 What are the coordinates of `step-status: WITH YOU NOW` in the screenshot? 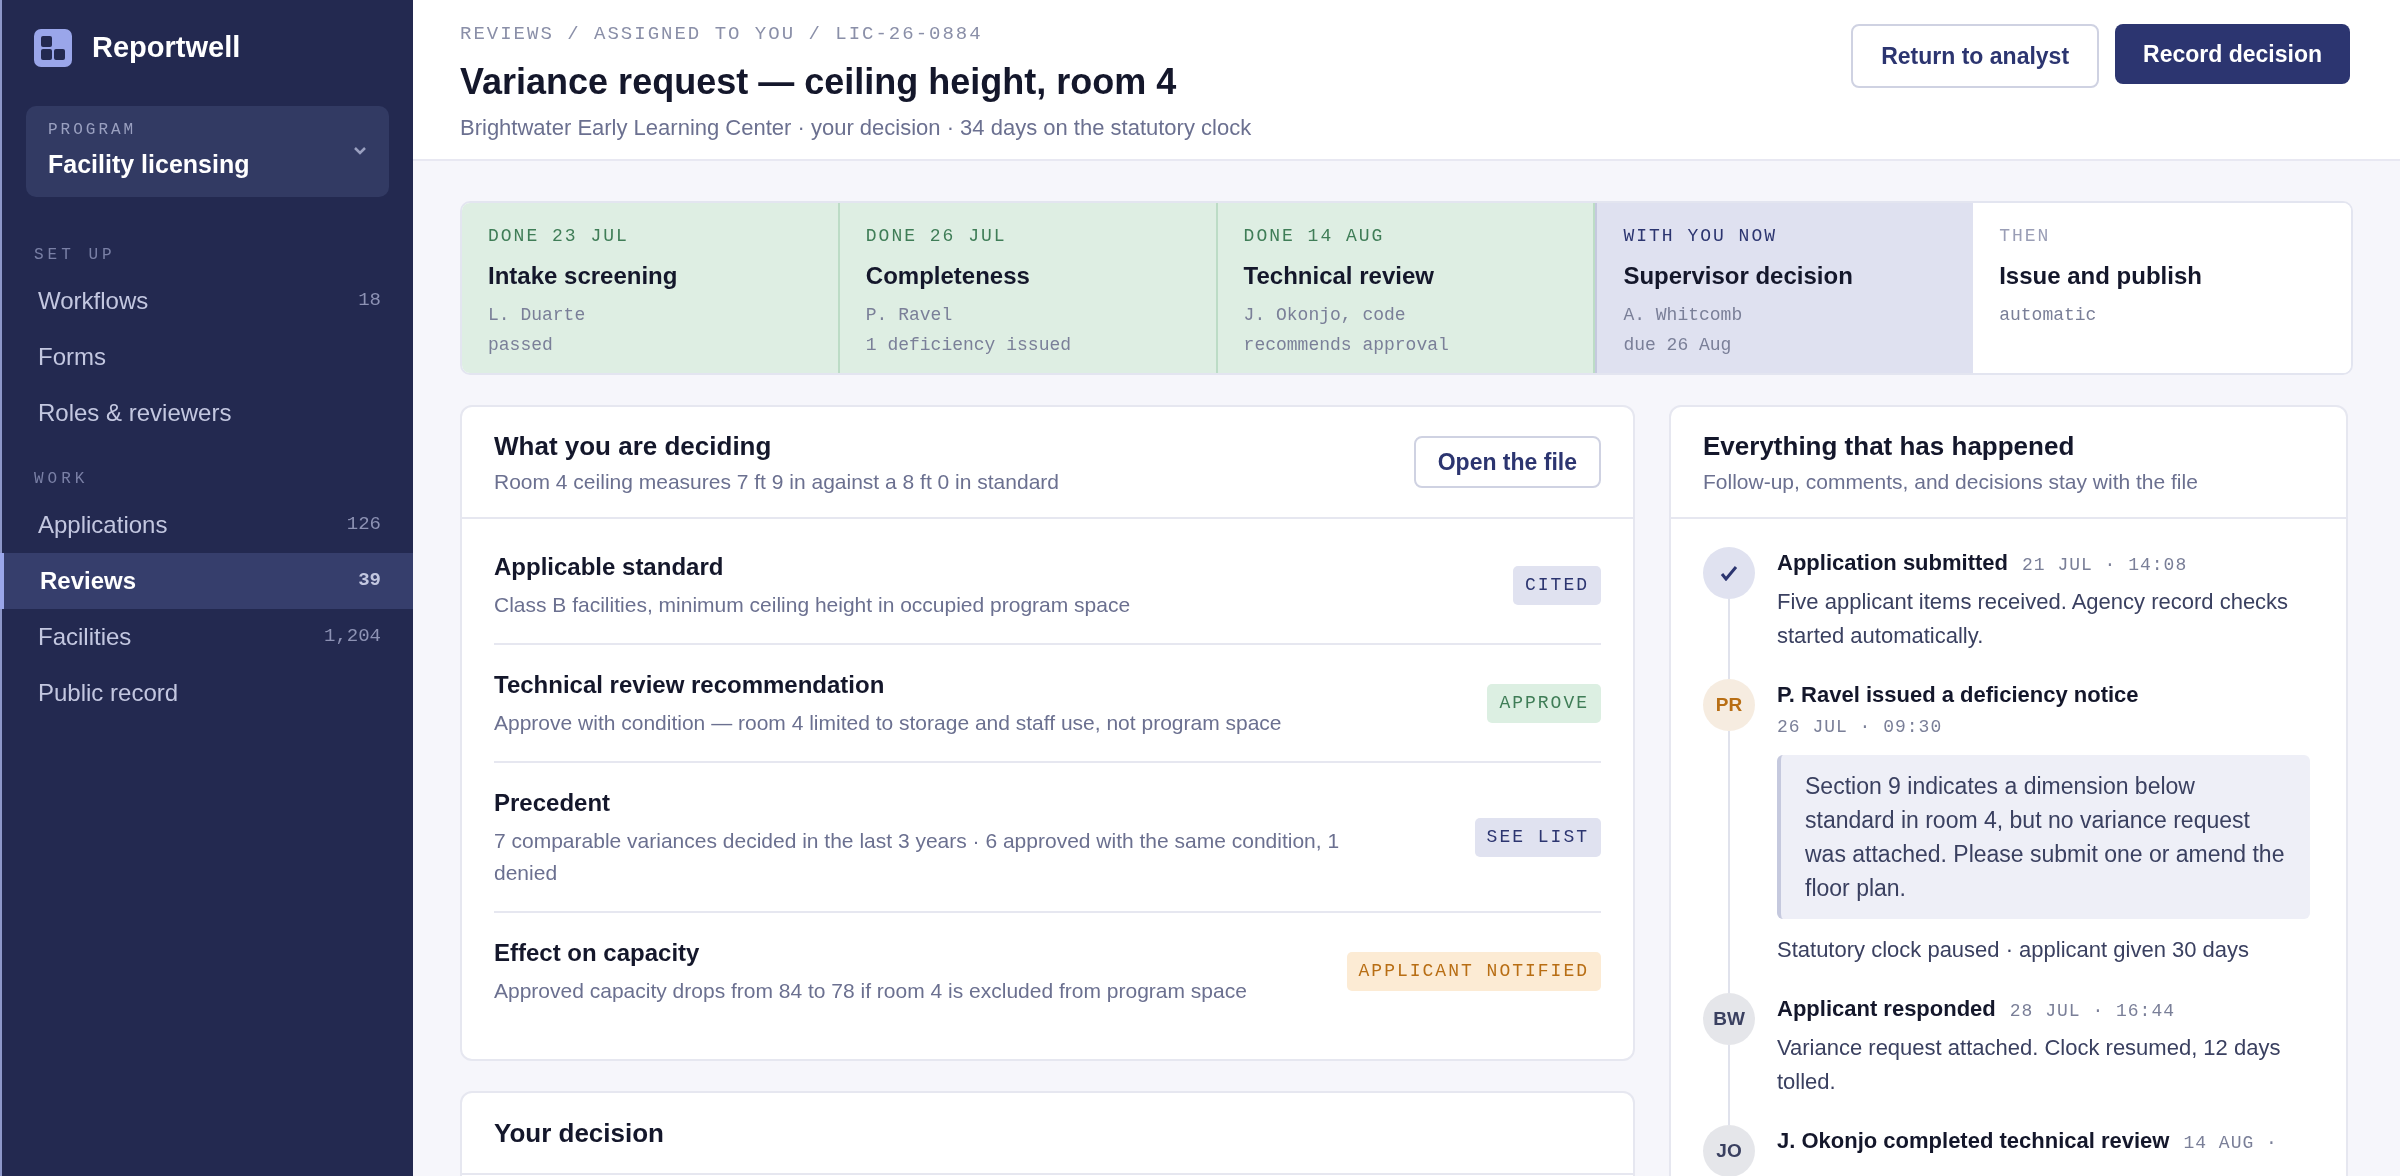 It's located at (1700, 236).